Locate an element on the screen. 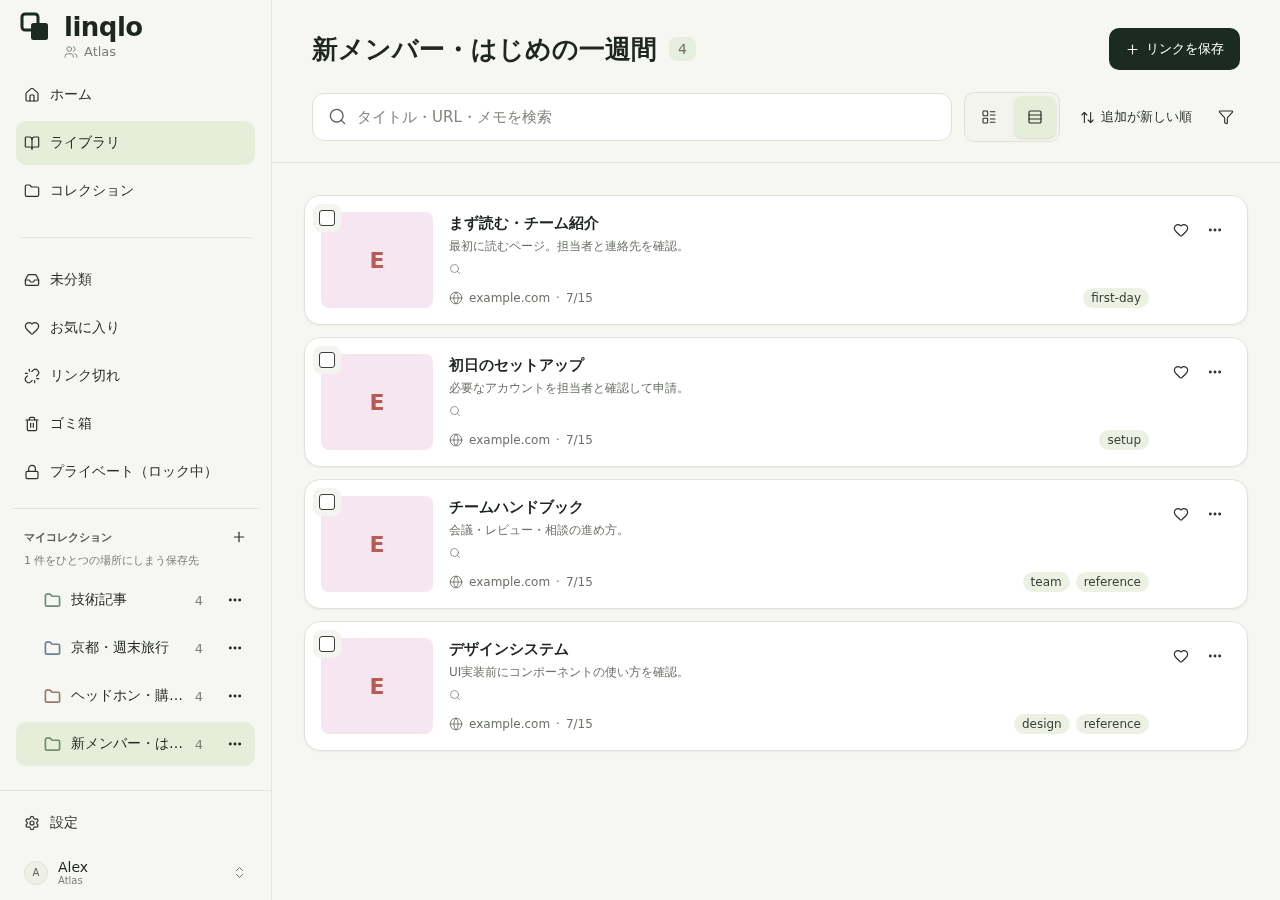 The width and height of the screenshot is (1280, 900). link-card: E デザインシステム UI実装前にコンポーネントの使い方を確認。 example.com · 7/15 design reference is located at coordinates (776, 686).